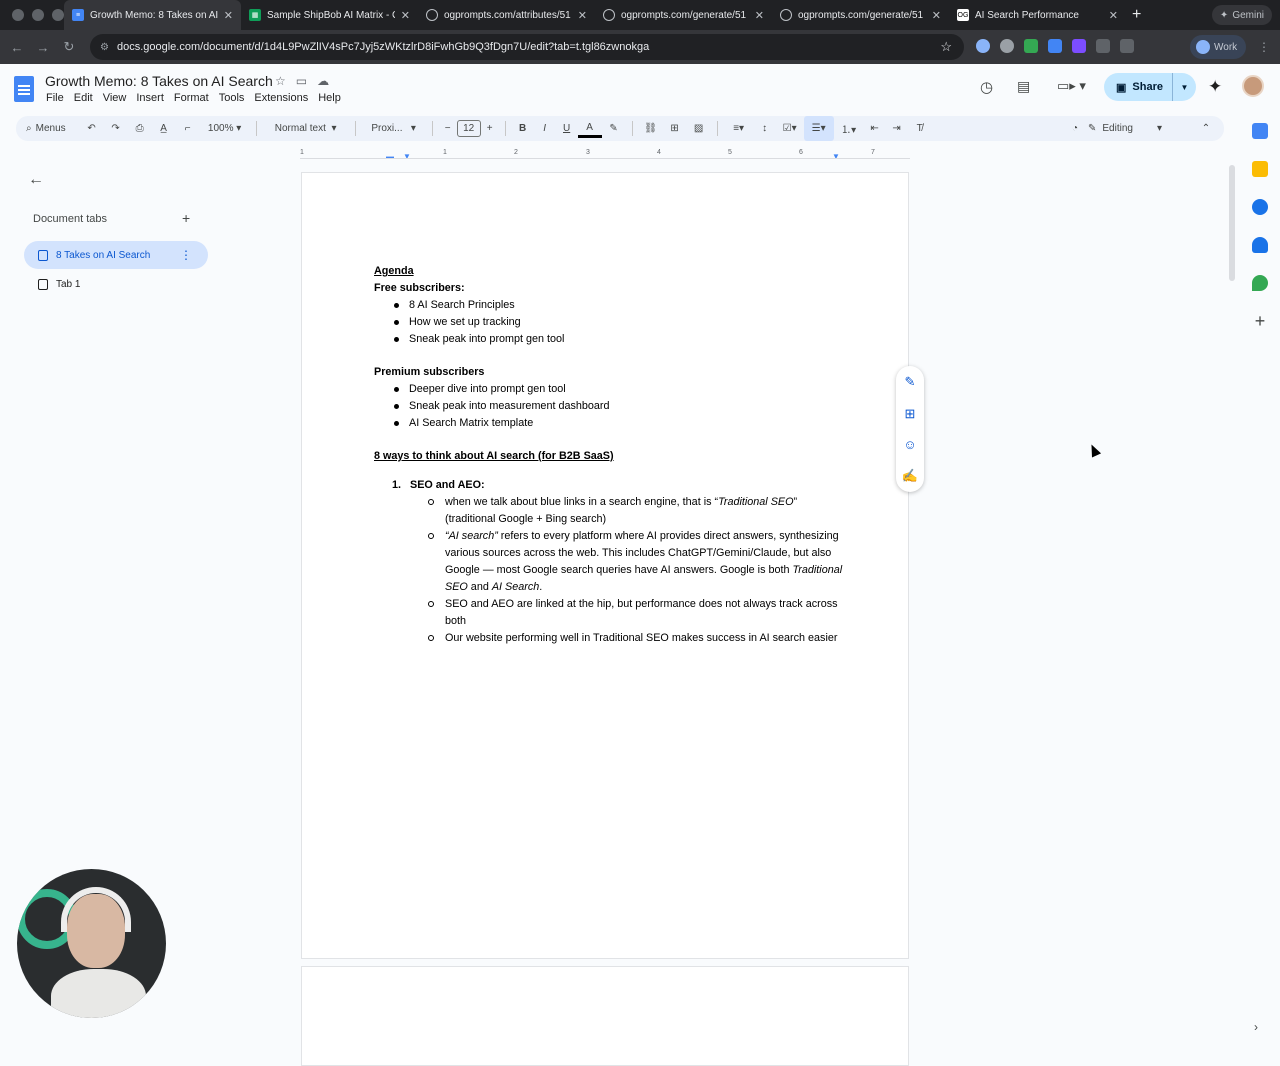 This screenshot has height=1066, width=1280. What do you see at coordinates (407, 156) in the screenshot?
I see `first-line-indent-marker: ▼` at bounding box center [407, 156].